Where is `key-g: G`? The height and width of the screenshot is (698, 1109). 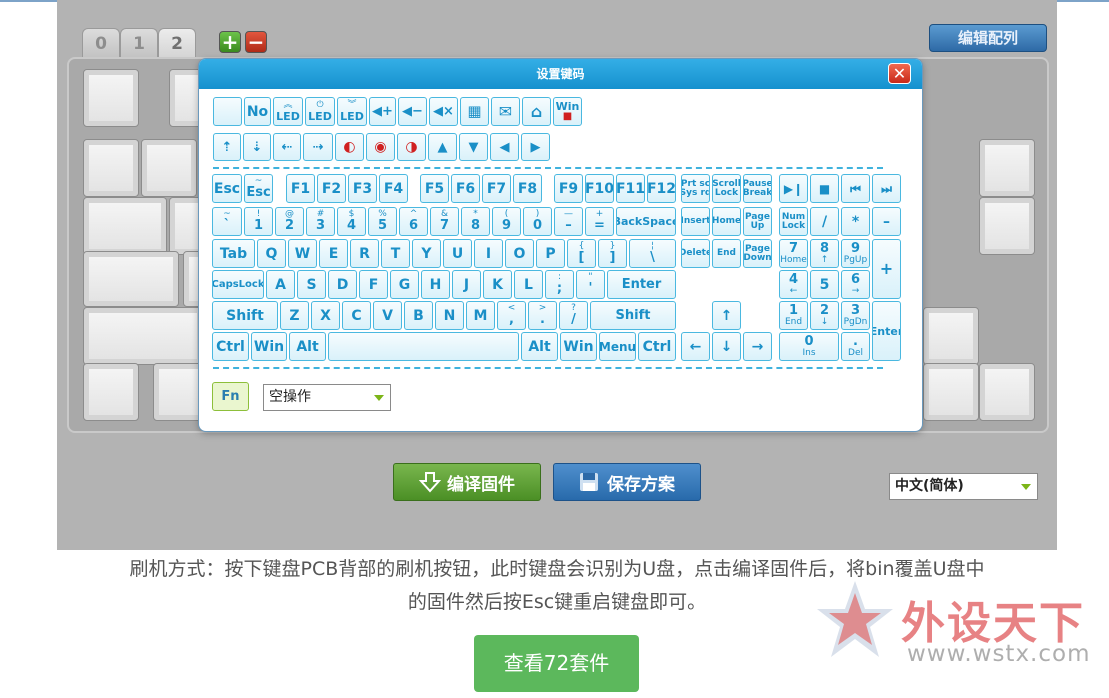 key-g: G is located at coordinates (404, 284).